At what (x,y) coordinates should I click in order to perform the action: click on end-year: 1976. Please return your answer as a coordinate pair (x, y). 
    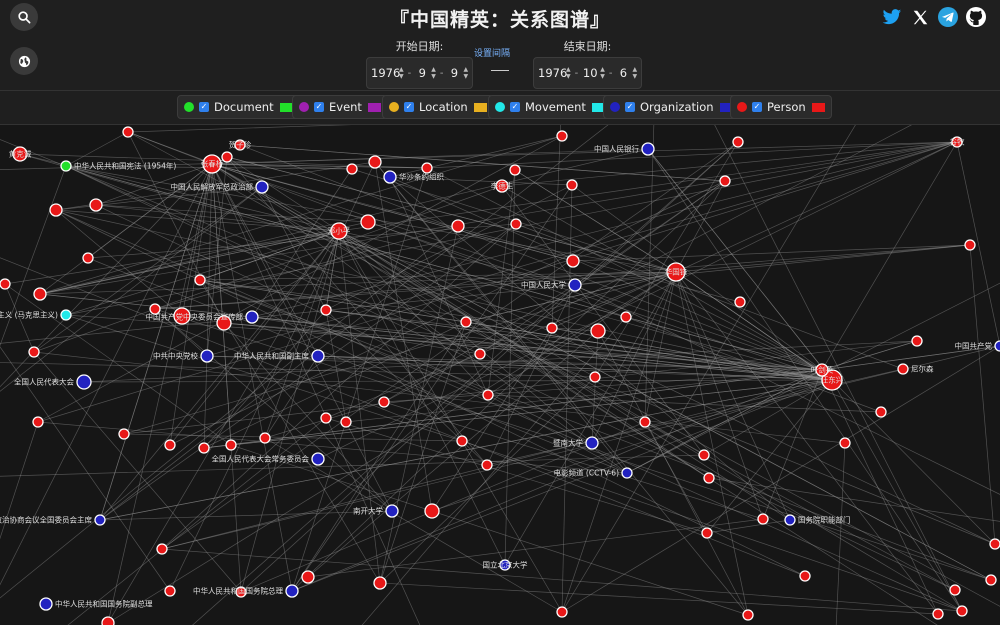
    Looking at the image, I should click on (552, 73).